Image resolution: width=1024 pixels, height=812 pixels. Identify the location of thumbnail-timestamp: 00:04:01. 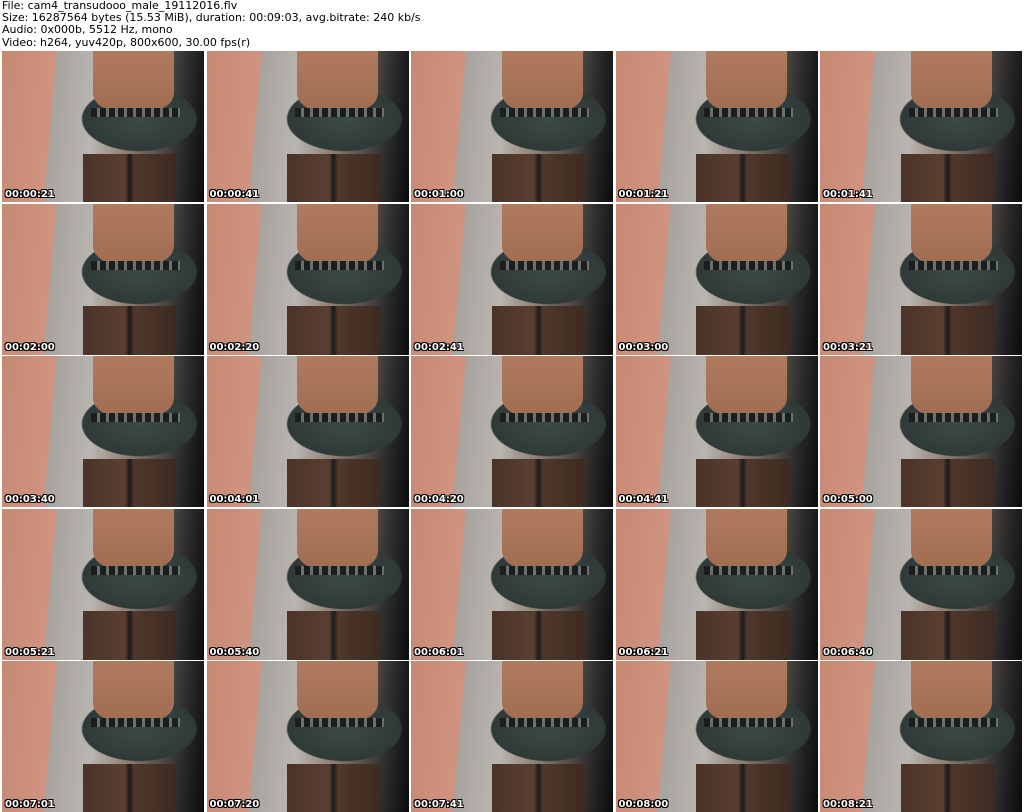
(234, 499).